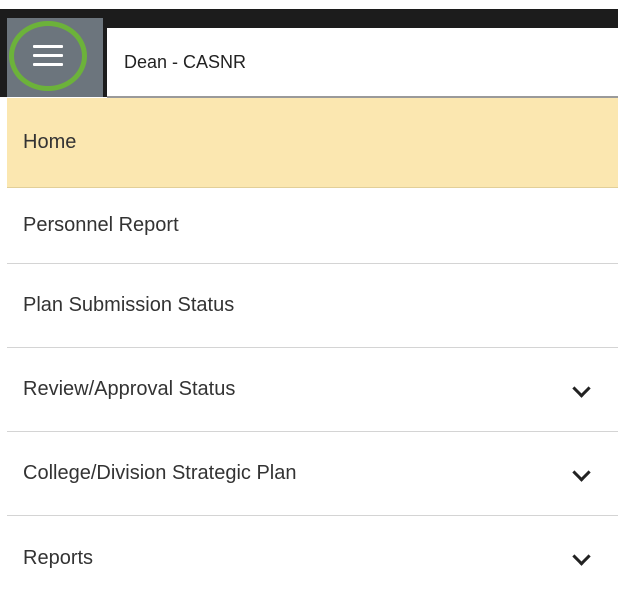 This screenshot has height=600, width=618. What do you see at coordinates (185, 61) in the screenshot?
I see `role-label: Dean - CASNR` at bounding box center [185, 61].